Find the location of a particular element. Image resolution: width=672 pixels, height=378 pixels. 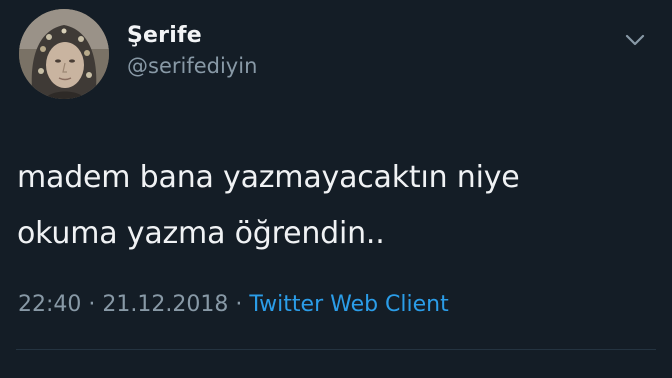

tweet-meta: 22:40 · 21.12.2018 · Twitter Web Client is located at coordinates (233, 305).